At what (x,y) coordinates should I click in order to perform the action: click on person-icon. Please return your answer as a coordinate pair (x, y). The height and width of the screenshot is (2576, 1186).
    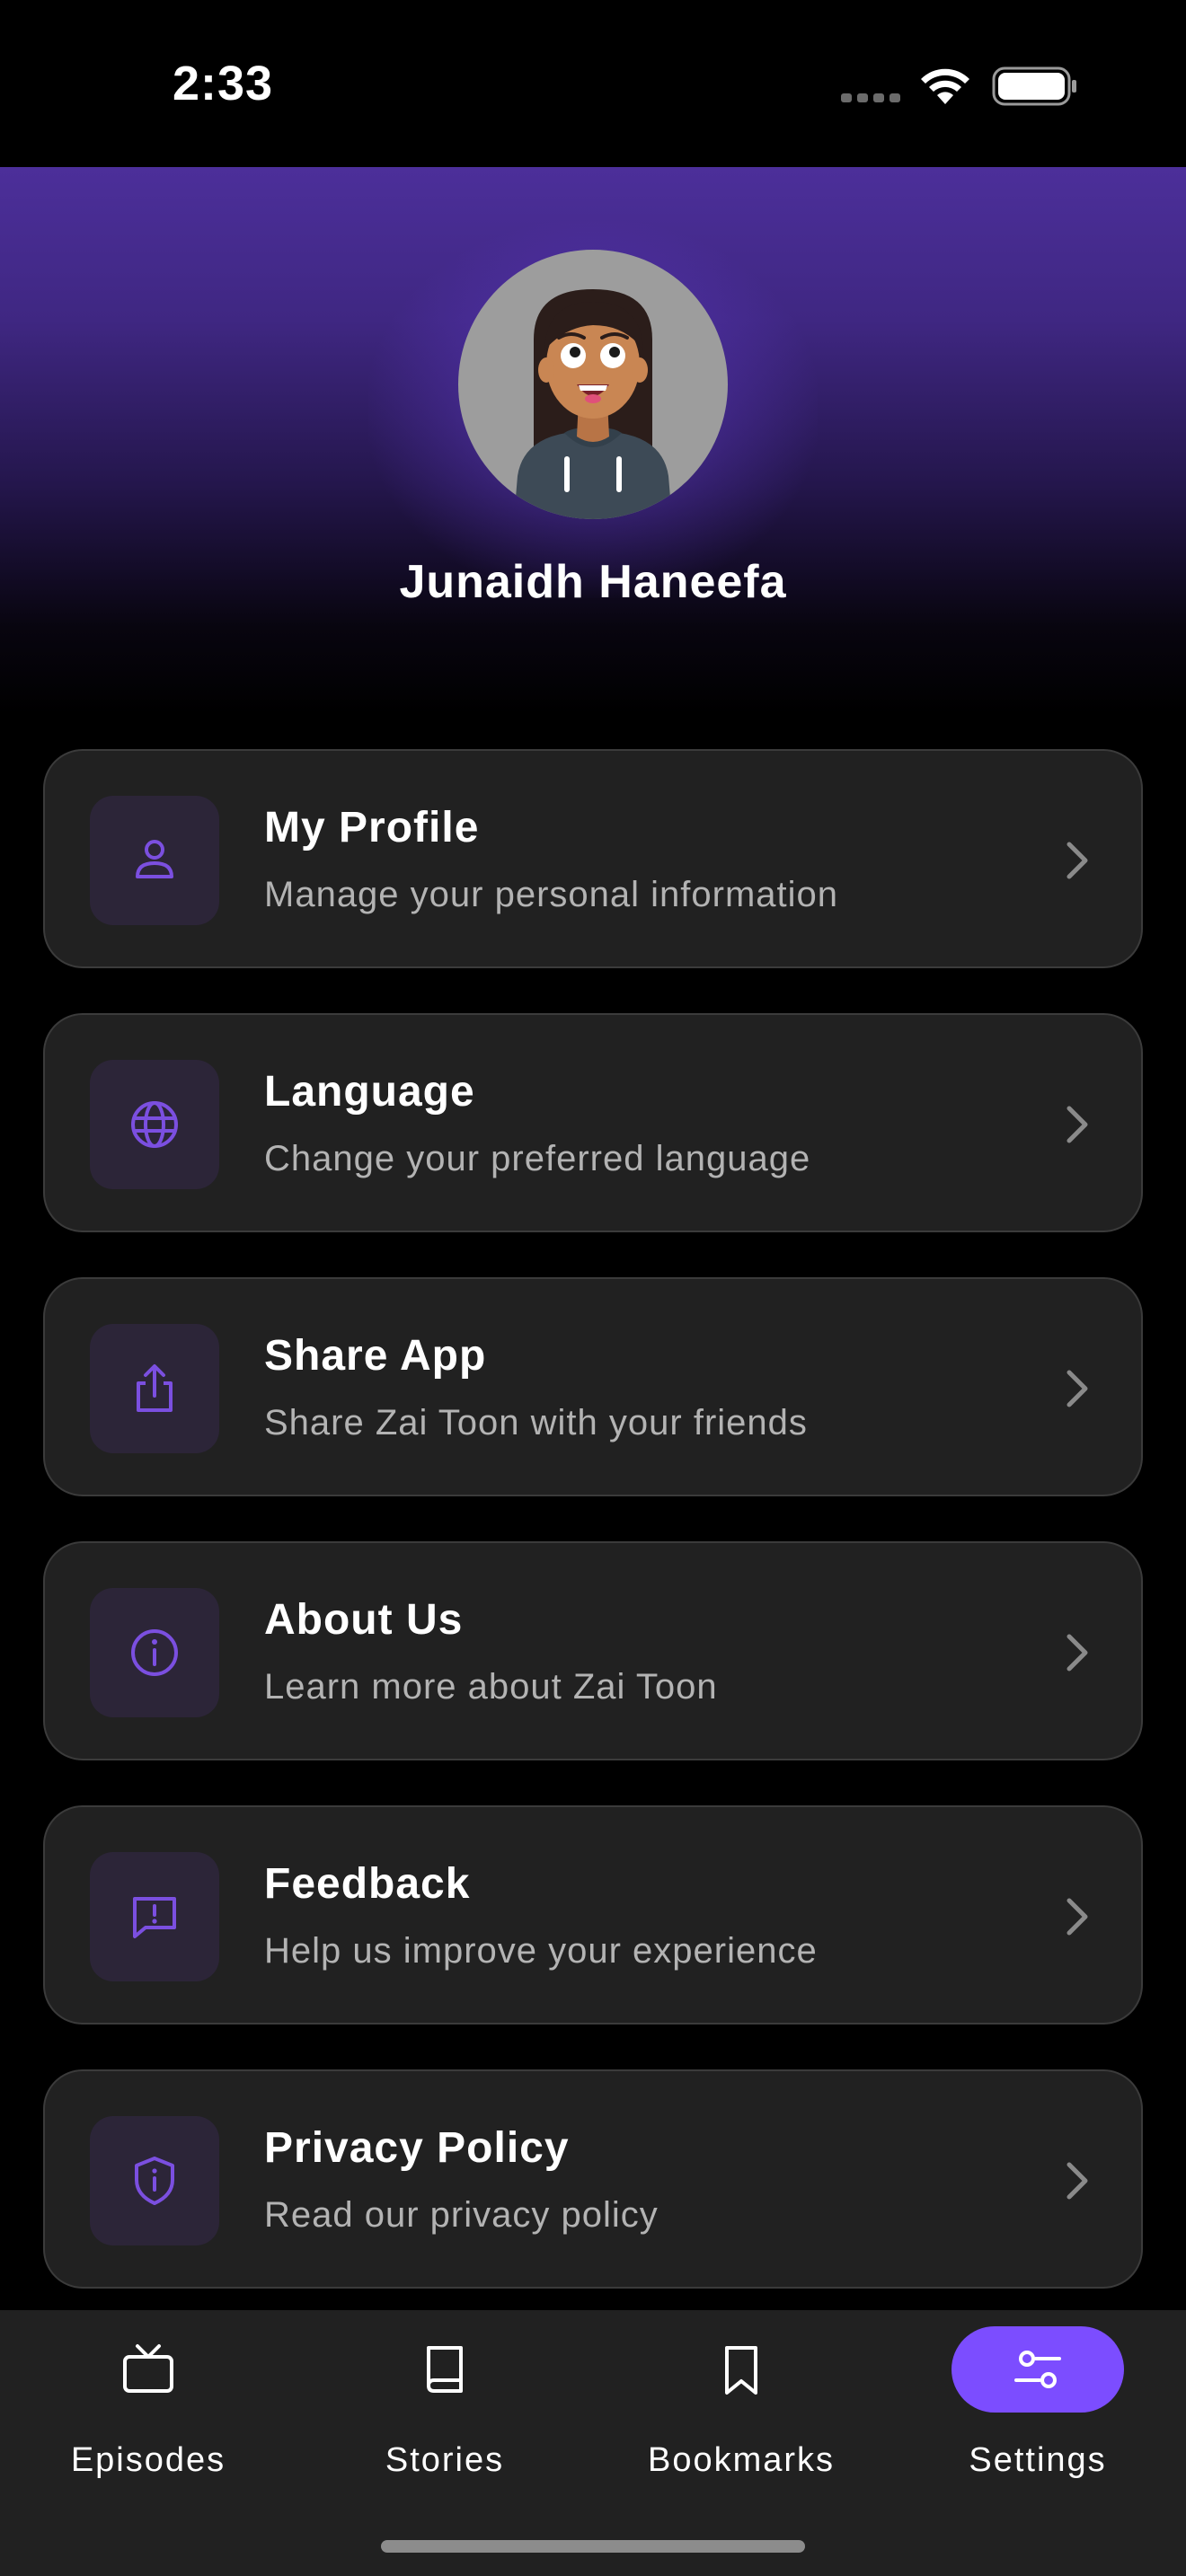
    Looking at the image, I should click on (154, 859).